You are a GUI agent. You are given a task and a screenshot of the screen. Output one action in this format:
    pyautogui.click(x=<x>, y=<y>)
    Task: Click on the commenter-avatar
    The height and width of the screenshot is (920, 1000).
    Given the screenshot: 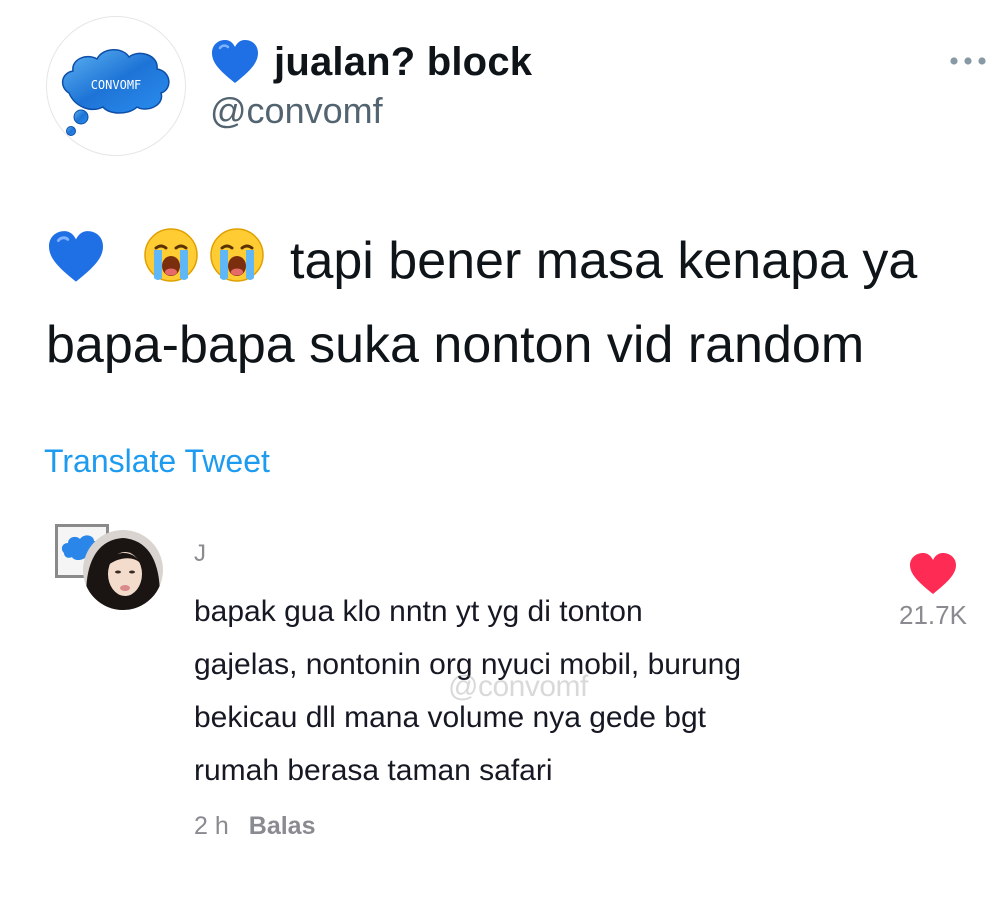 What is the action you would take?
    pyautogui.click(x=123, y=570)
    